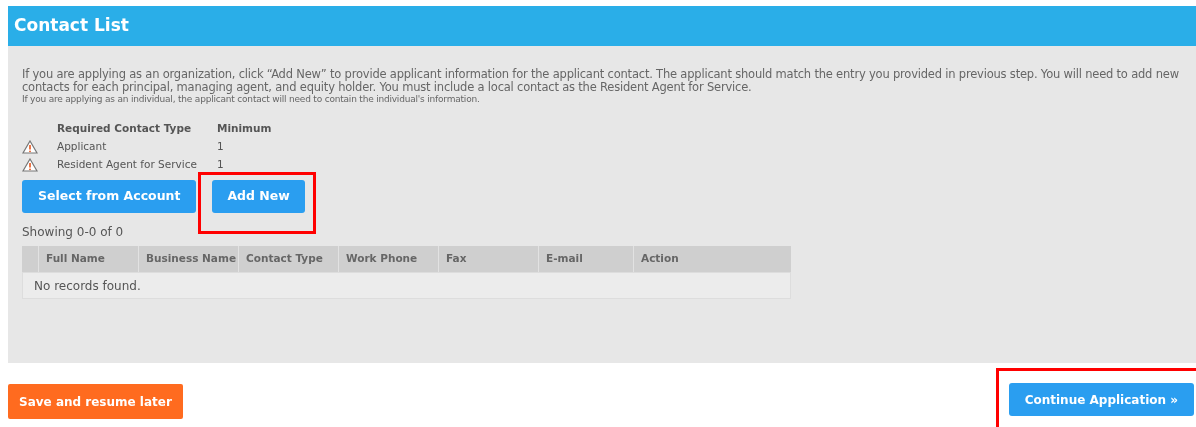  I want to click on column-header: Minimum, so click(244, 129).